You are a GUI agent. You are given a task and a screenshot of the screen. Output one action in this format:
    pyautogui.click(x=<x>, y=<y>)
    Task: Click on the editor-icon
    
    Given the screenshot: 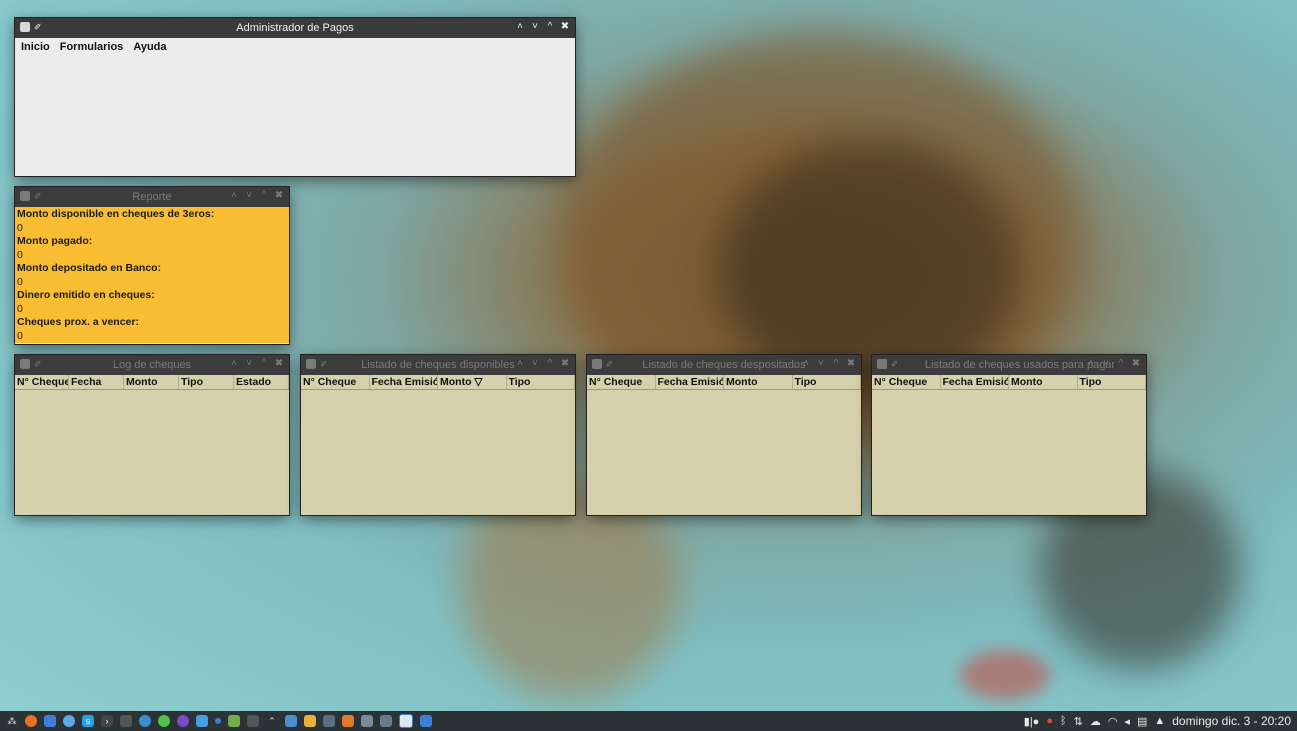 What is the action you would take?
    pyautogui.click(x=126, y=721)
    